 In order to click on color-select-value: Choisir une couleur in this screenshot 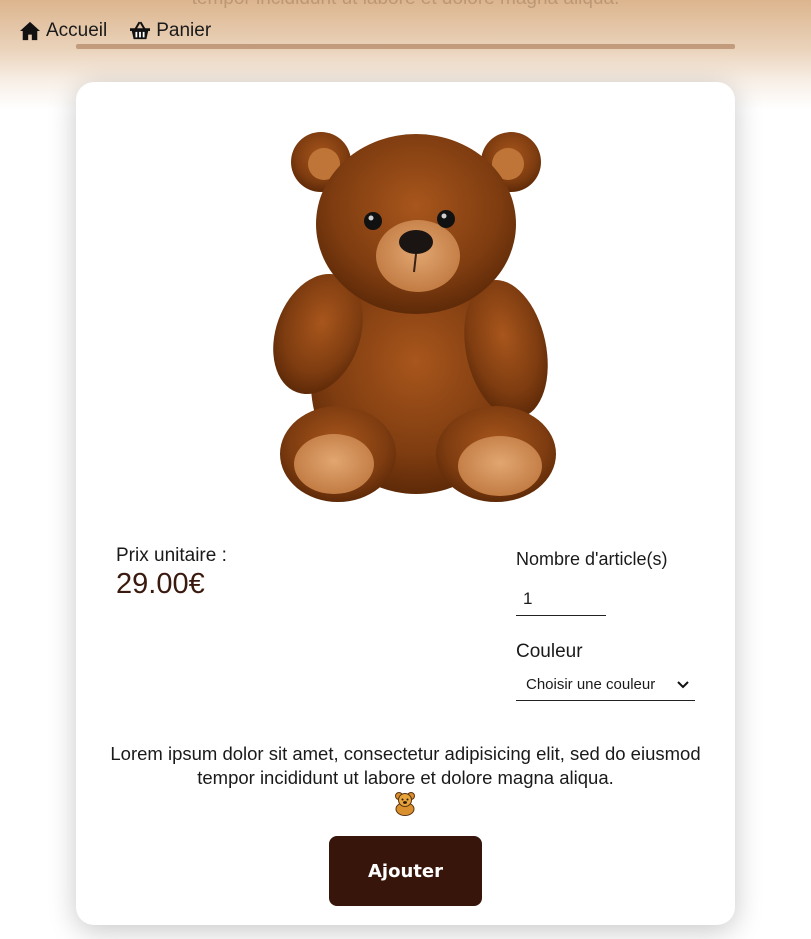, I will do `click(591, 684)`.